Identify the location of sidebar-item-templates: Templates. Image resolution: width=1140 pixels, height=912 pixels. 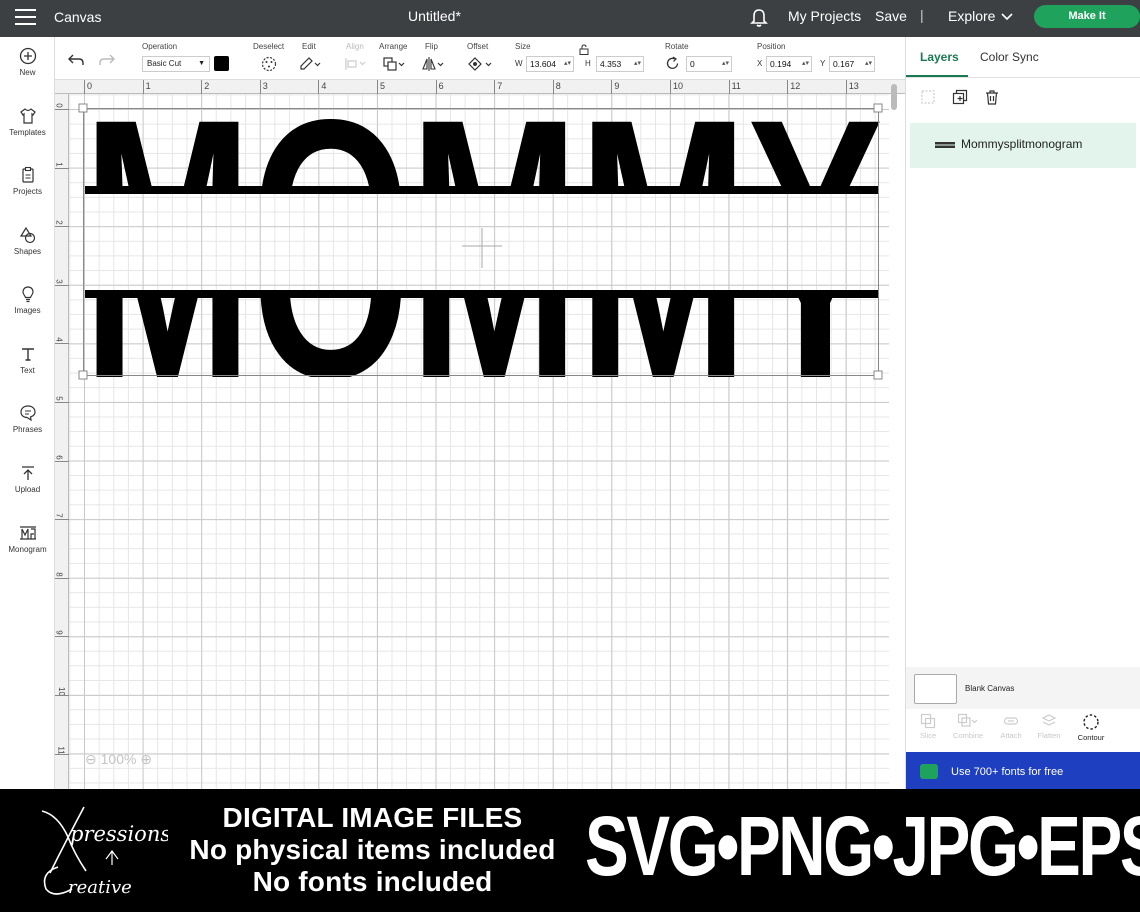
(27, 122).